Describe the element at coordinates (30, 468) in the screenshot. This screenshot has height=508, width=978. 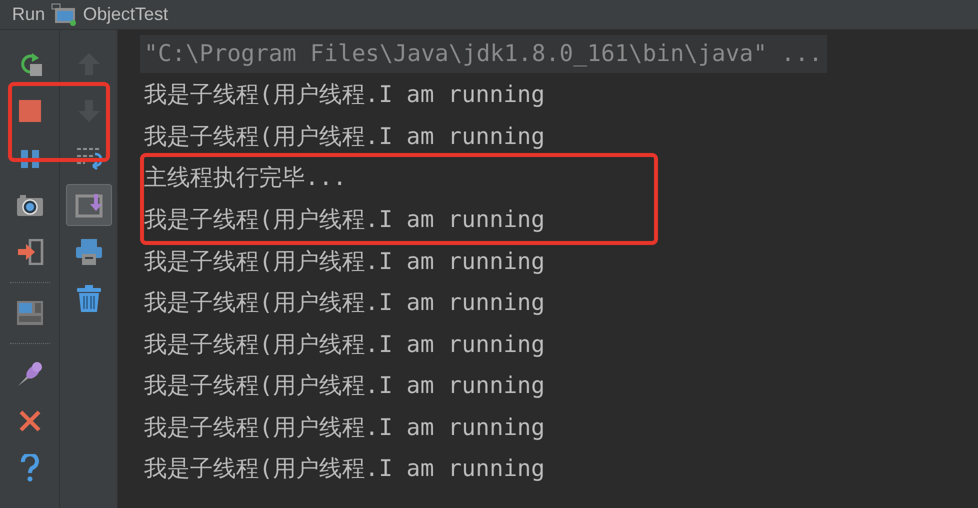
I see `help-icon` at that location.